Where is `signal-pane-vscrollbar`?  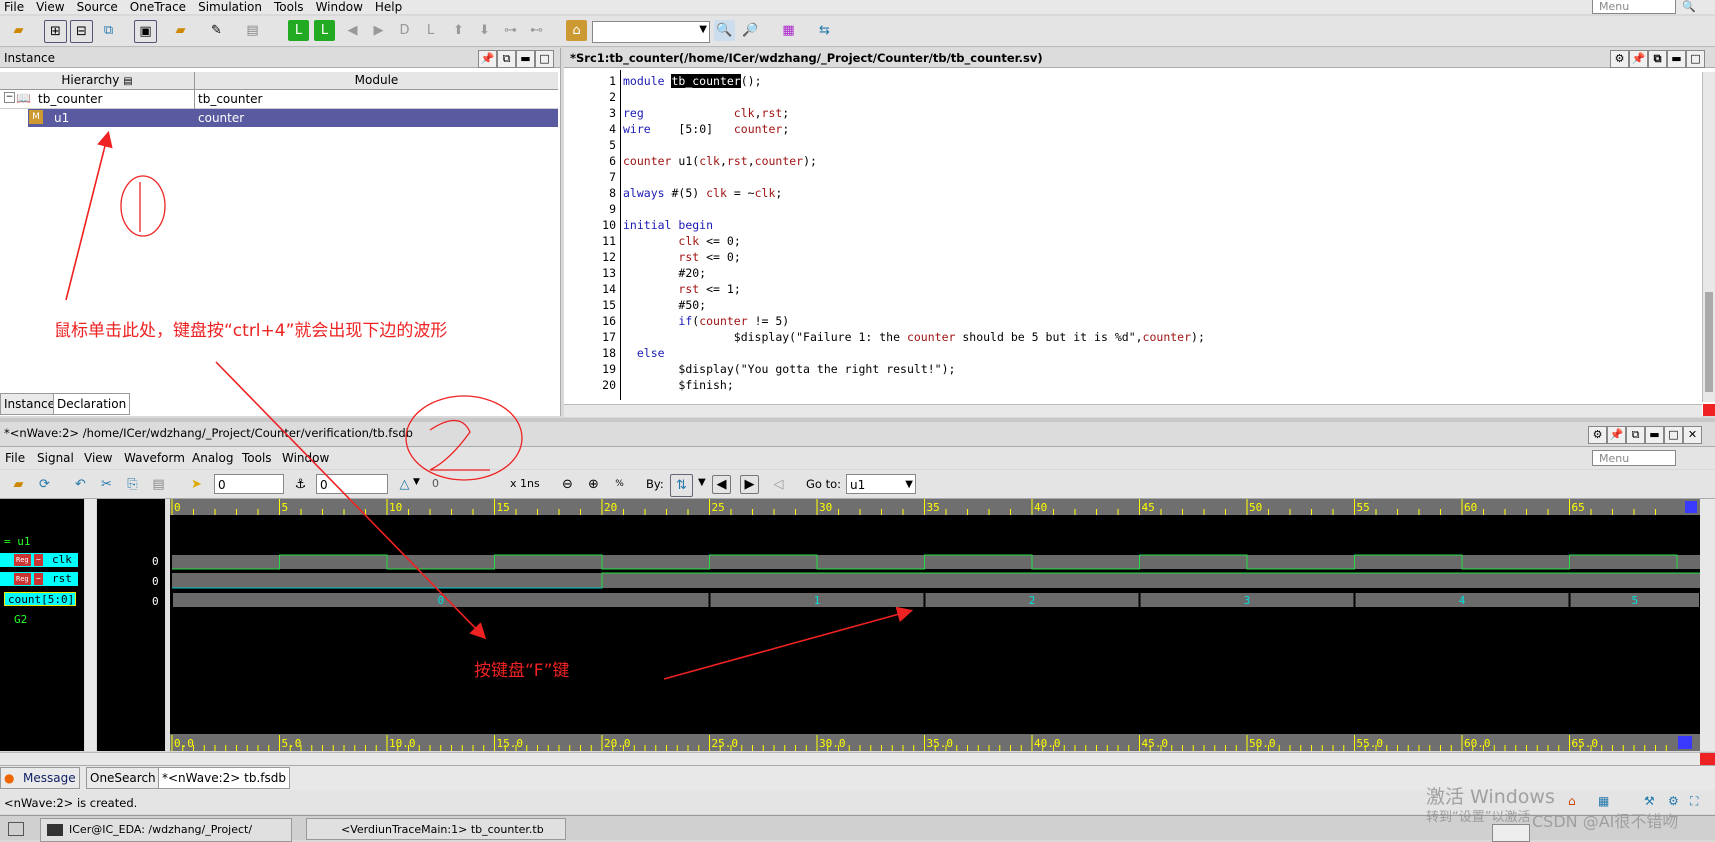 signal-pane-vscrollbar is located at coordinates (90, 625).